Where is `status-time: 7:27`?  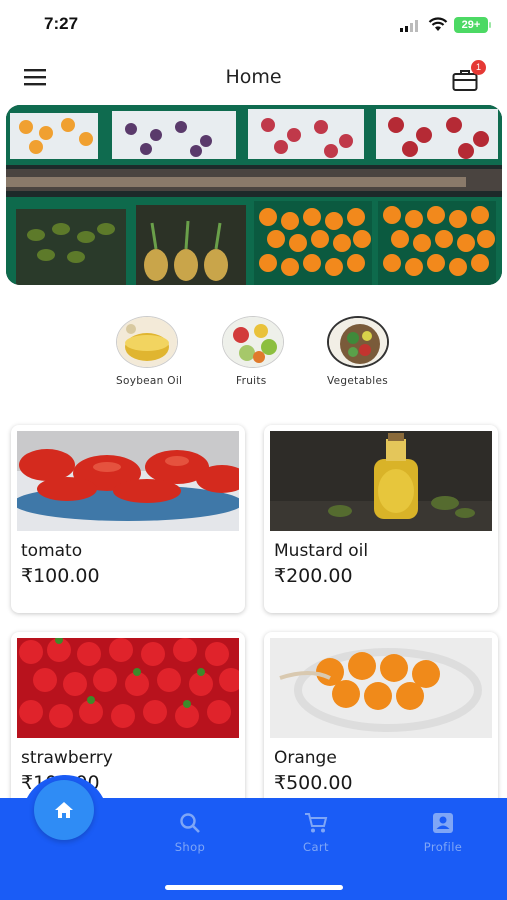
status-time: 7:27 is located at coordinates (61, 23).